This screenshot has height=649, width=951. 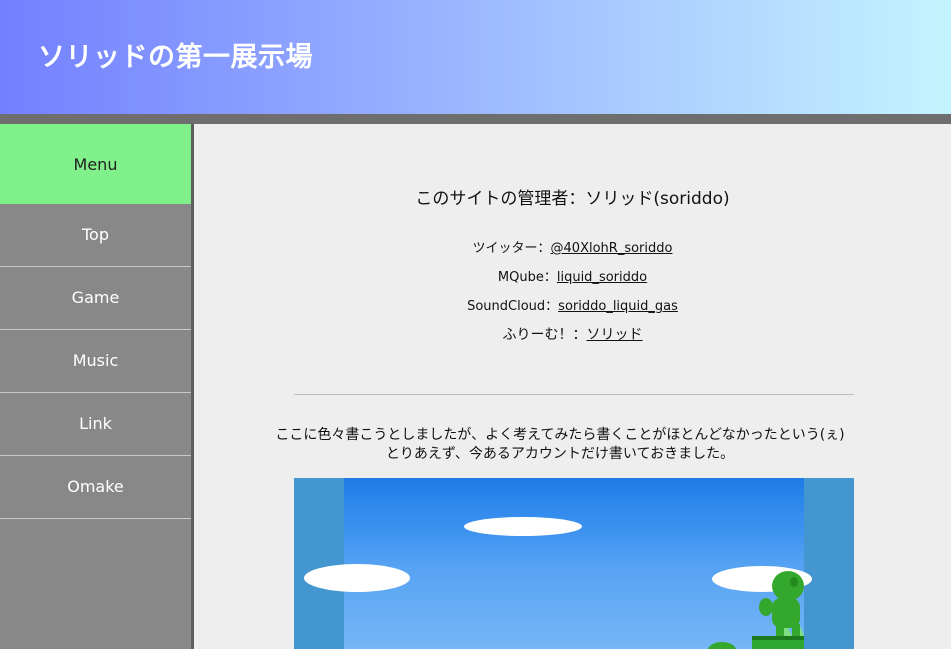 I want to click on twitter-link: @40XlohR_soriddo, so click(x=612, y=248).